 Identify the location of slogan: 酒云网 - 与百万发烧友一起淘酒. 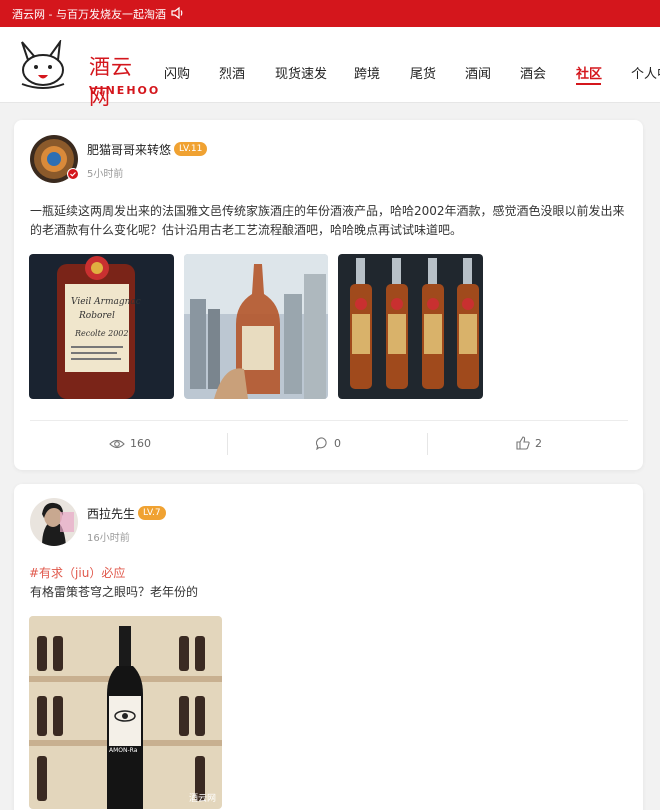
(89, 14).